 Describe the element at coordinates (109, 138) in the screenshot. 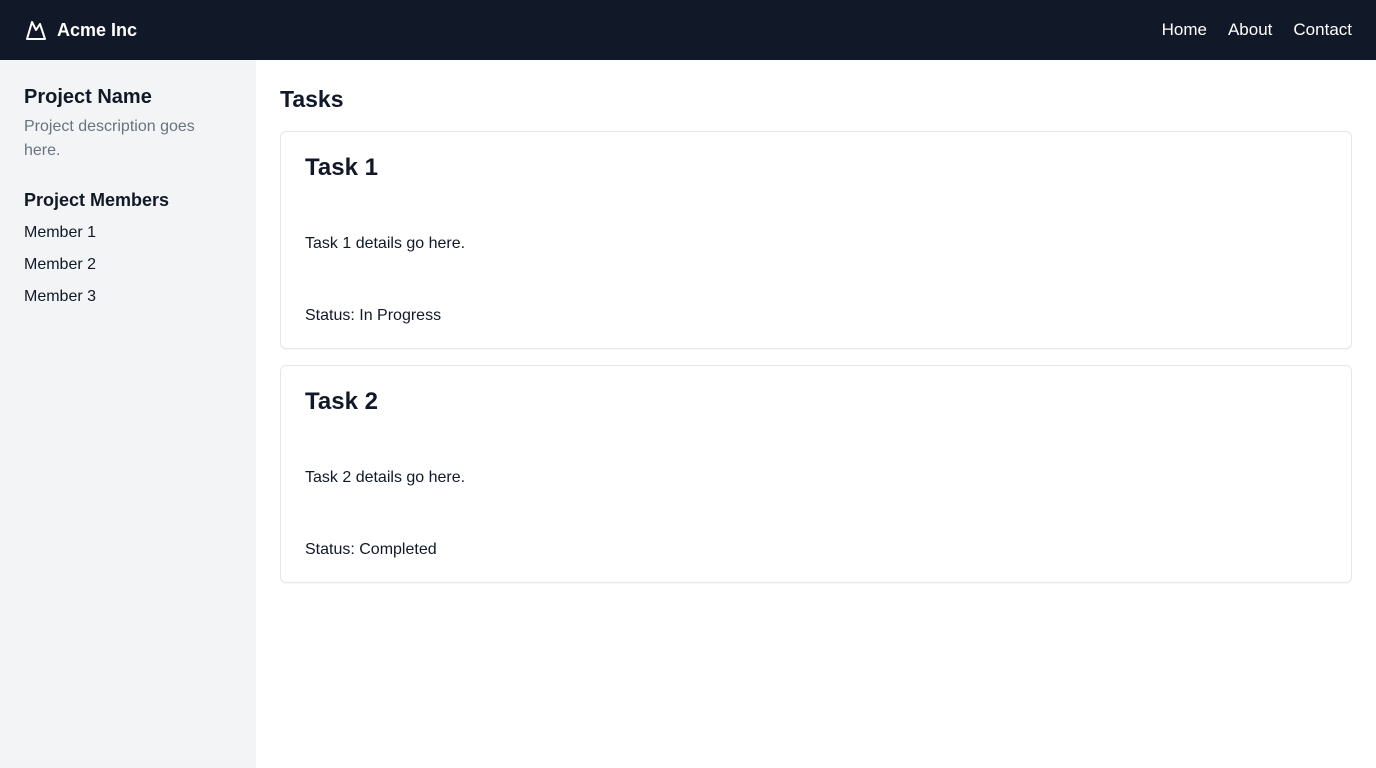

I see `project-description: Project description goes here.` at that location.